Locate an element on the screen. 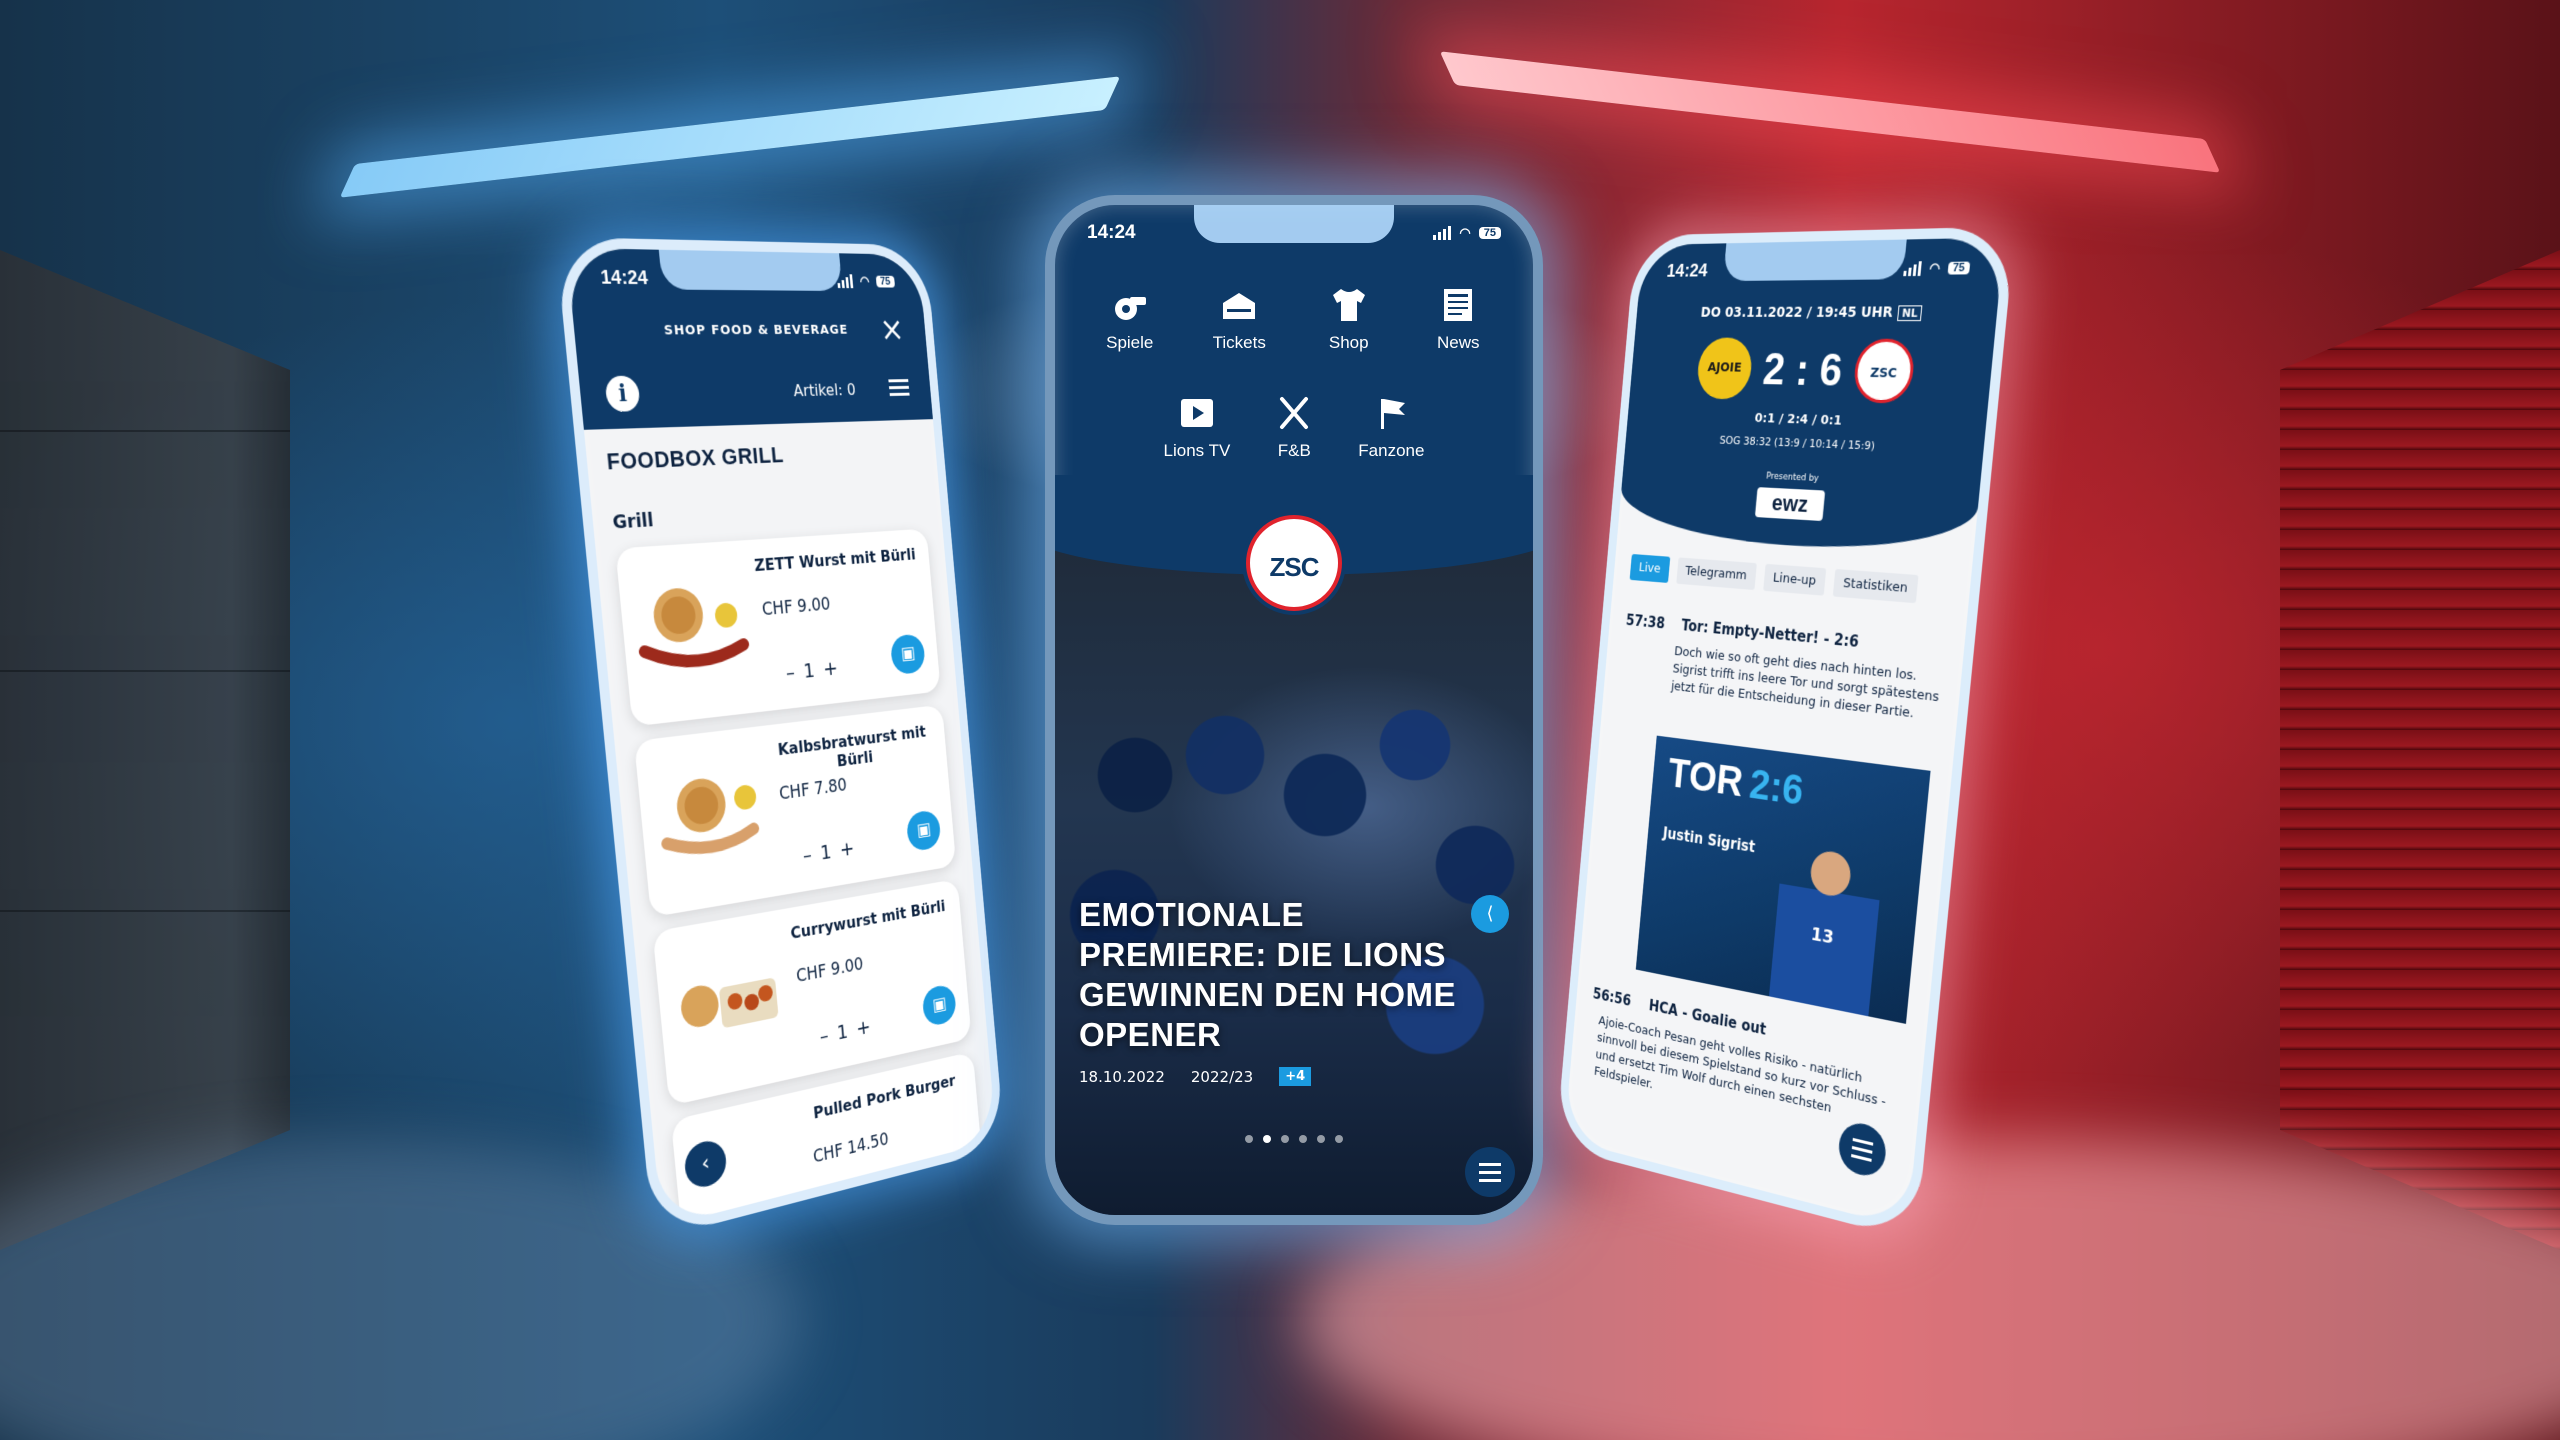 The height and width of the screenshot is (1440, 2560). more-tags-badge: +4 is located at coordinates (1295, 1076).